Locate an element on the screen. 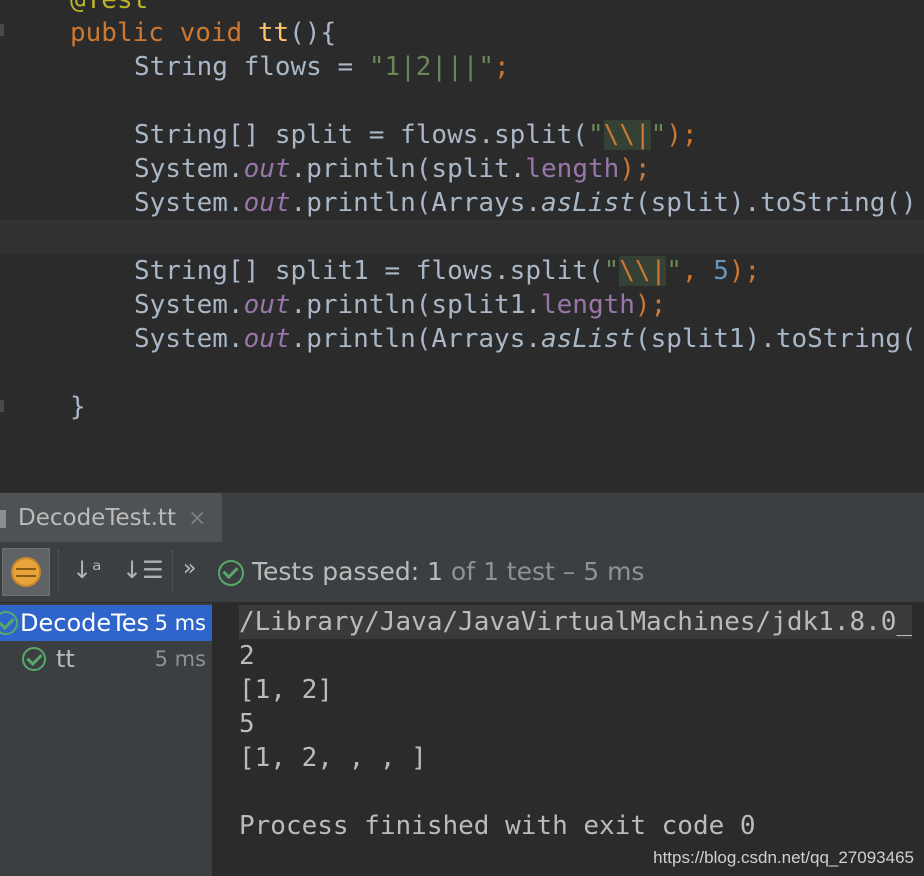 The image size is (924, 876). code-line-closing: } is located at coordinates (462, 407).